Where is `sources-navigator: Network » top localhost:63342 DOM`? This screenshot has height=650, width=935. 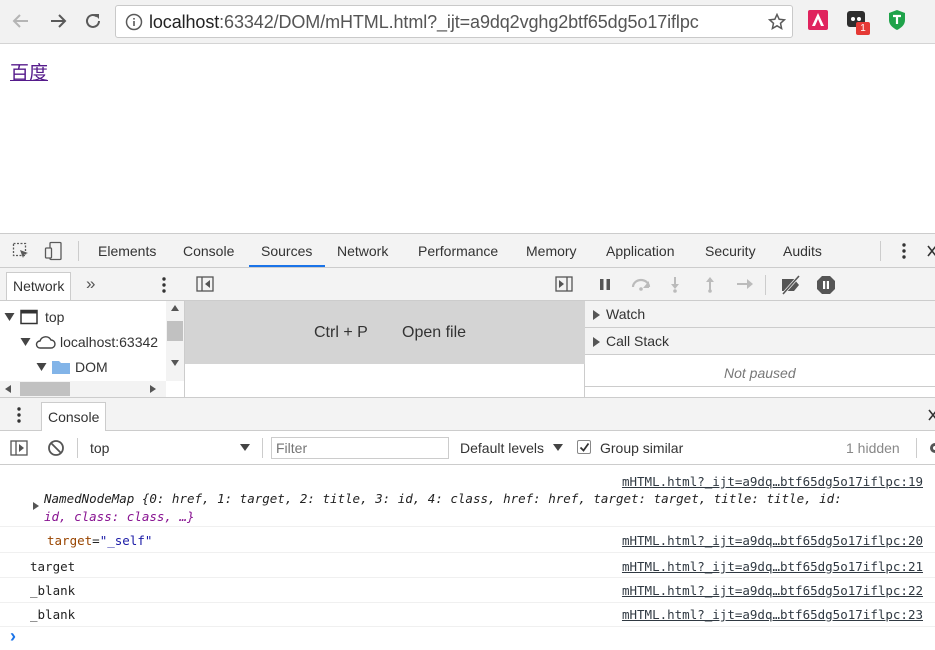 sources-navigator: Network » top localhost:63342 DOM is located at coordinates (92, 332).